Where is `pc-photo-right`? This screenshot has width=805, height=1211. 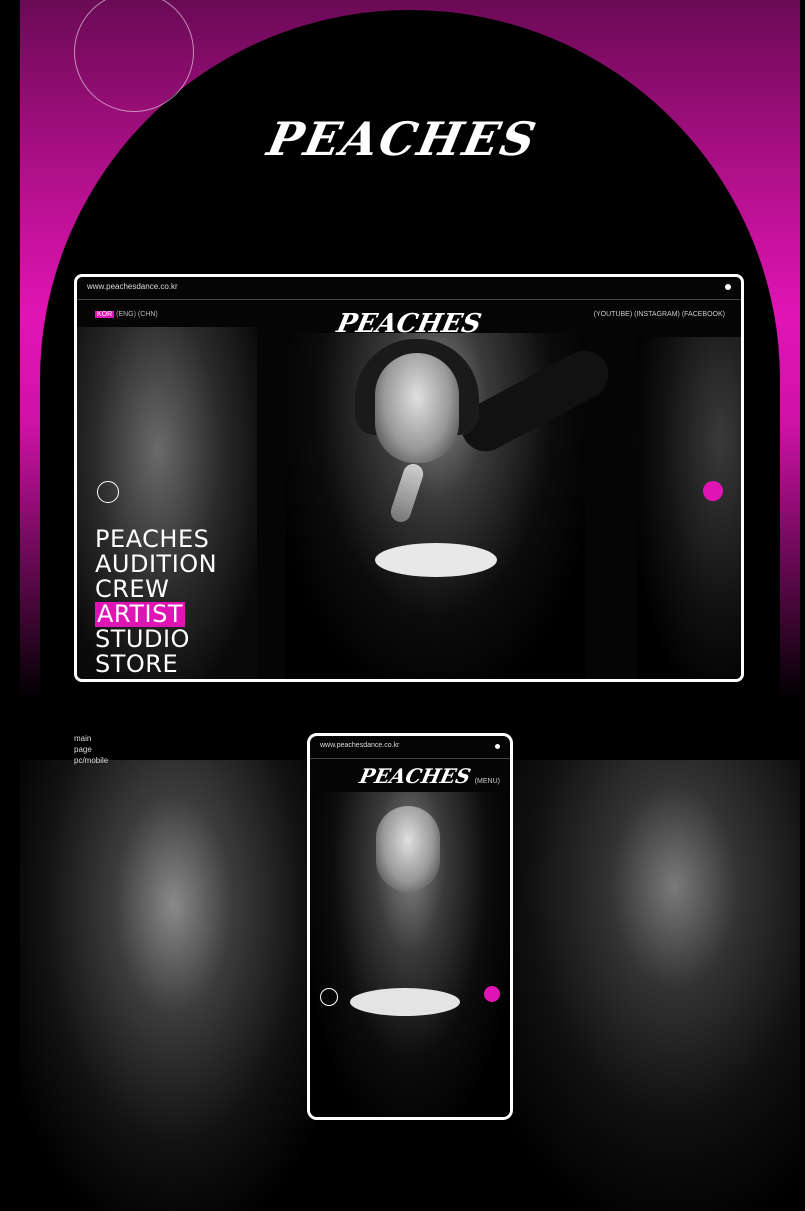 pc-photo-right is located at coordinates (689, 508).